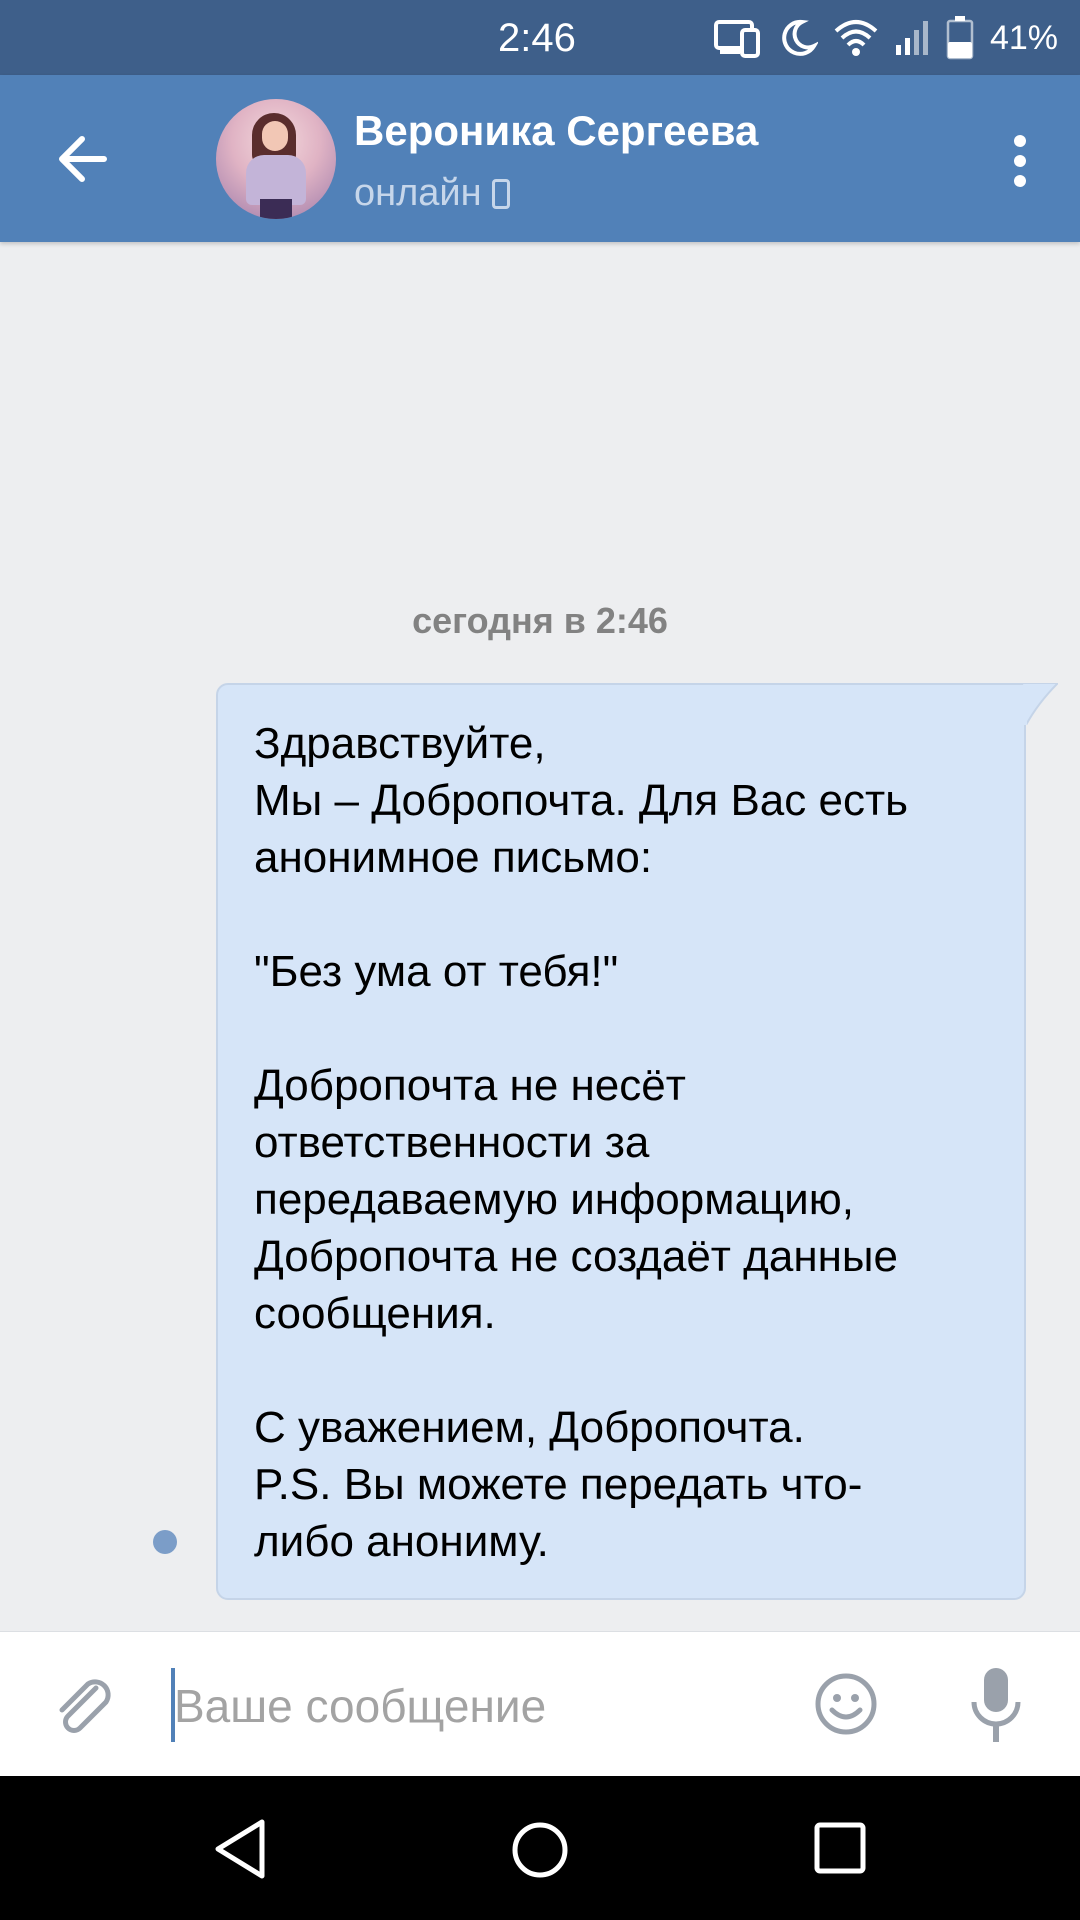  Describe the element at coordinates (165, 1542) in the screenshot. I see `unread-indicator` at that location.